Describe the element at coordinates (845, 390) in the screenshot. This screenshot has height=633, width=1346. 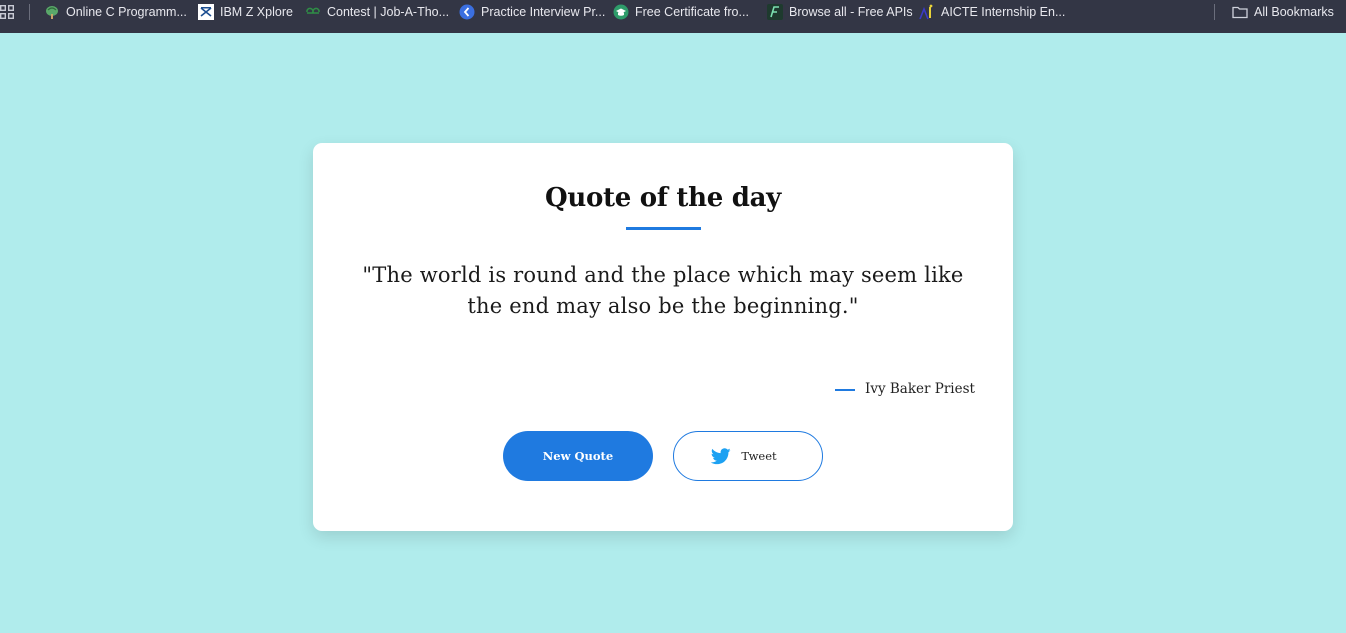
I see `author-dash` at that location.